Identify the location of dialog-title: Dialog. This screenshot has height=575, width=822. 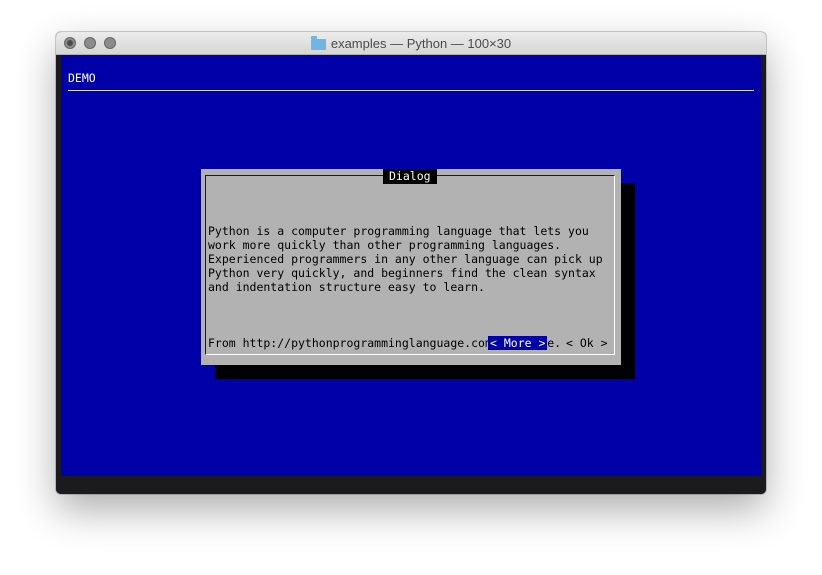
(410, 176).